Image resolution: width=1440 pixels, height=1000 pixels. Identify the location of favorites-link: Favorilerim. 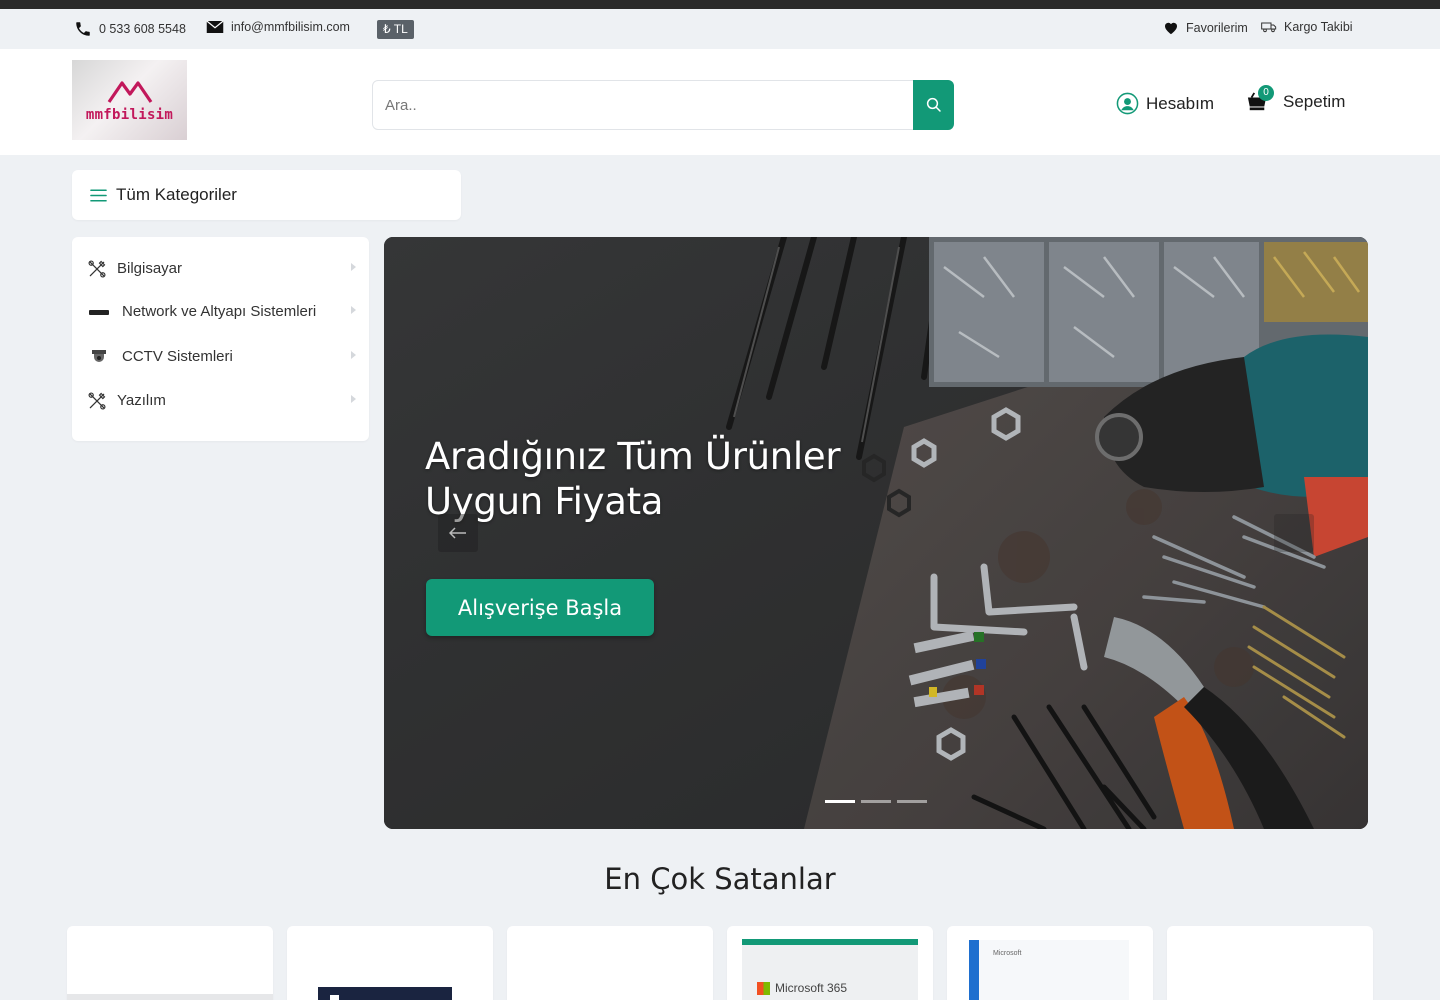
(1205, 27).